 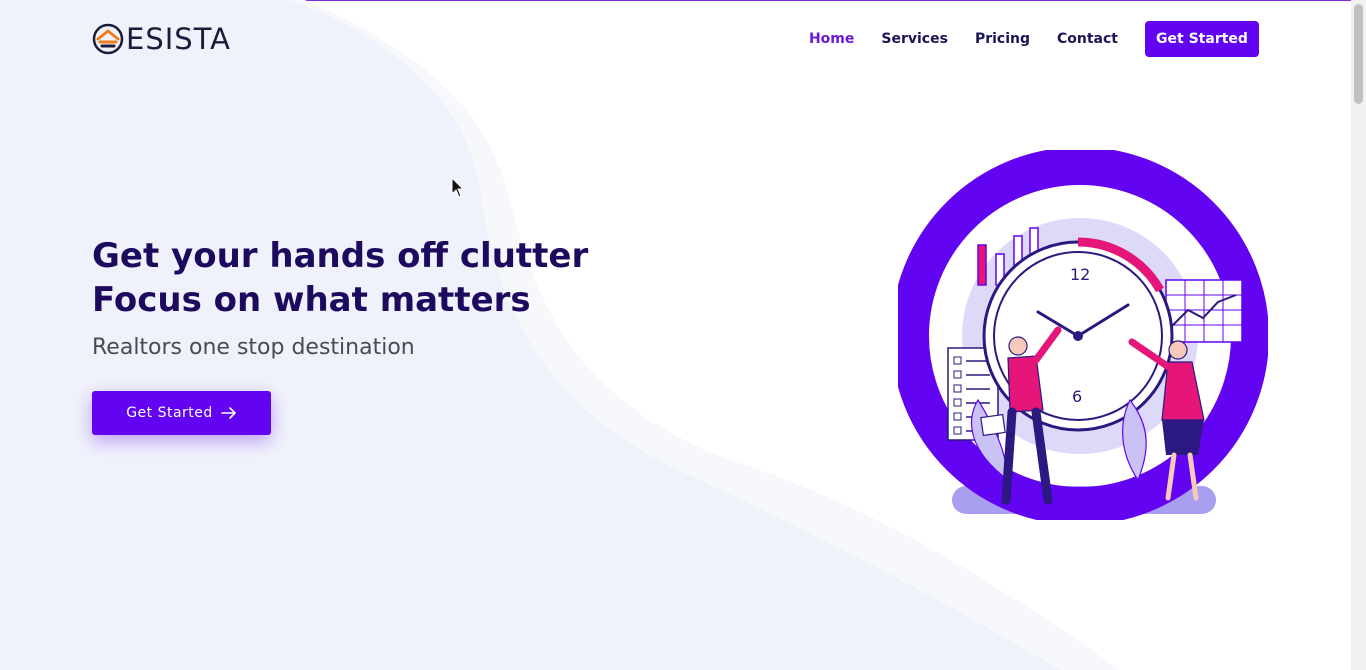 What do you see at coordinates (108, 39) in the screenshot?
I see `logo-house-icon` at bounding box center [108, 39].